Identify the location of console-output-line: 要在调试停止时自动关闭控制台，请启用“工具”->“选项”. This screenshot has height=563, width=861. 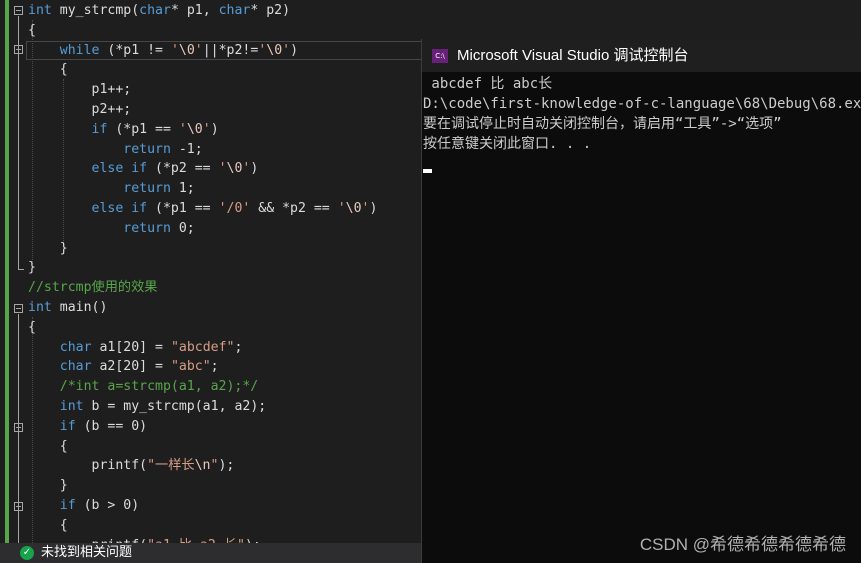
(602, 124).